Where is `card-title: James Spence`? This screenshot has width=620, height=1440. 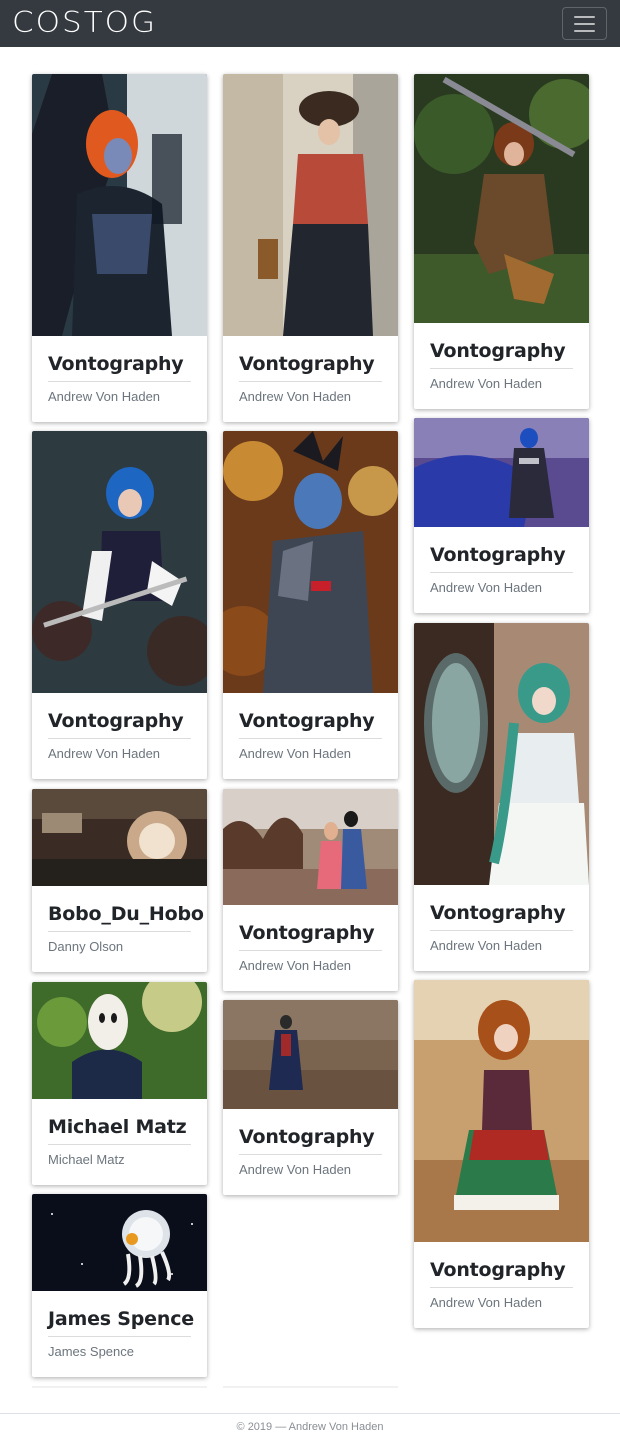
card-title: James Spence is located at coordinates (121, 1322).